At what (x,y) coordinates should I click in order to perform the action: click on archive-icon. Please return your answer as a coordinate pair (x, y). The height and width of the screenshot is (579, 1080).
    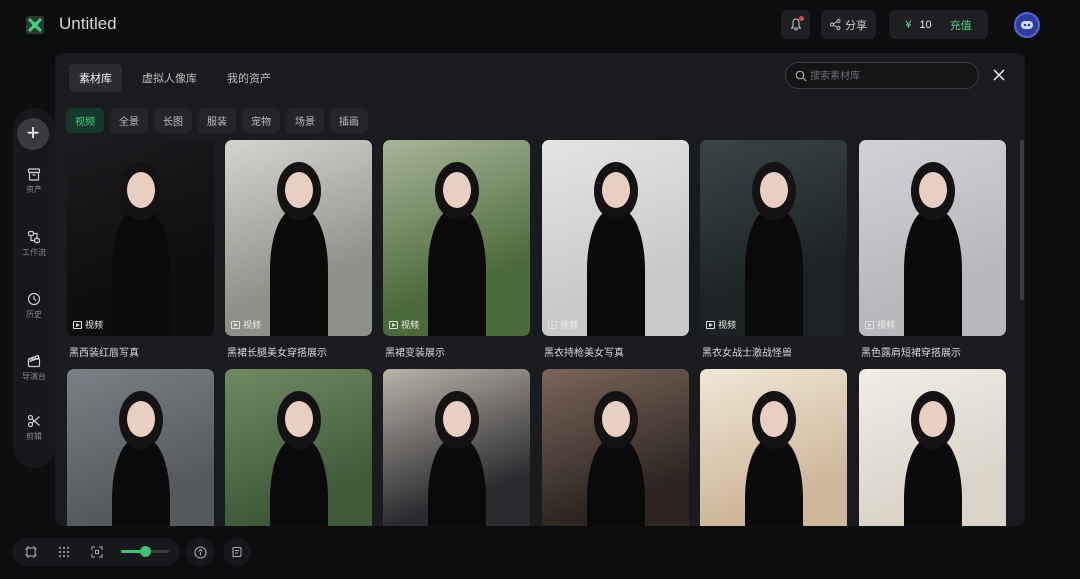
    Looking at the image, I should click on (34, 174).